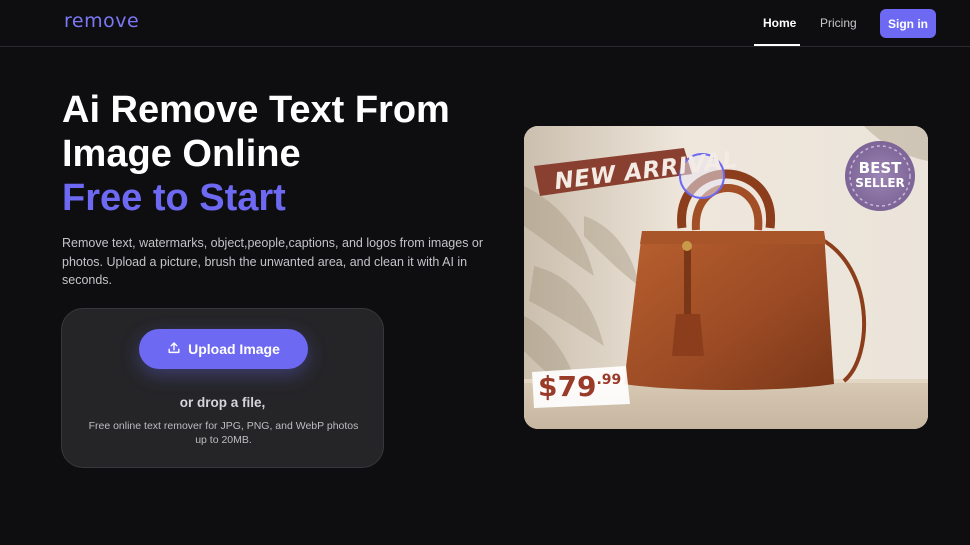 The width and height of the screenshot is (970, 545). I want to click on logo: remove, so click(101, 21).